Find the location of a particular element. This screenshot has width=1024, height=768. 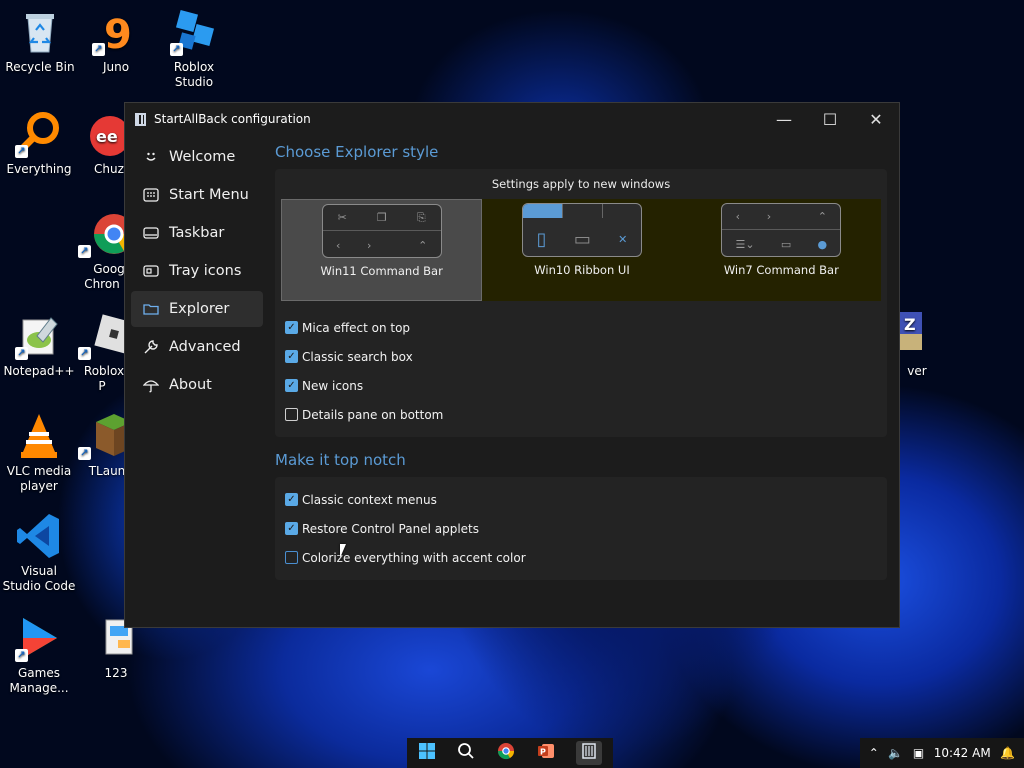

desktop-icon-everything: ↗ Everything is located at coordinates (39, 143).